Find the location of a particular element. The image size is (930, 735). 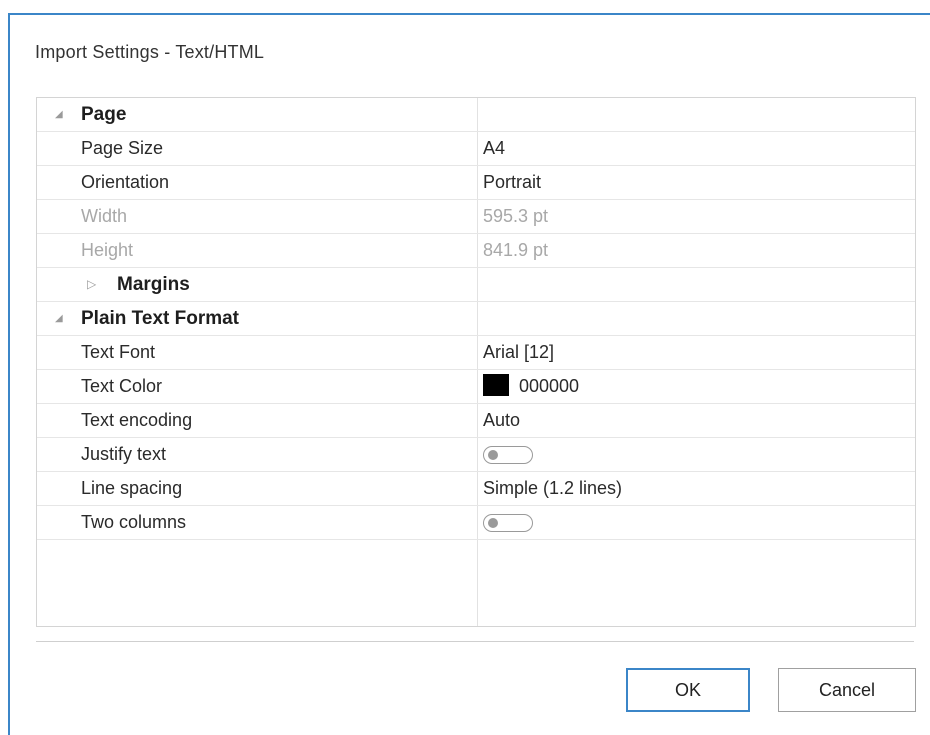

property-name: Text encoding is located at coordinates (137, 420).